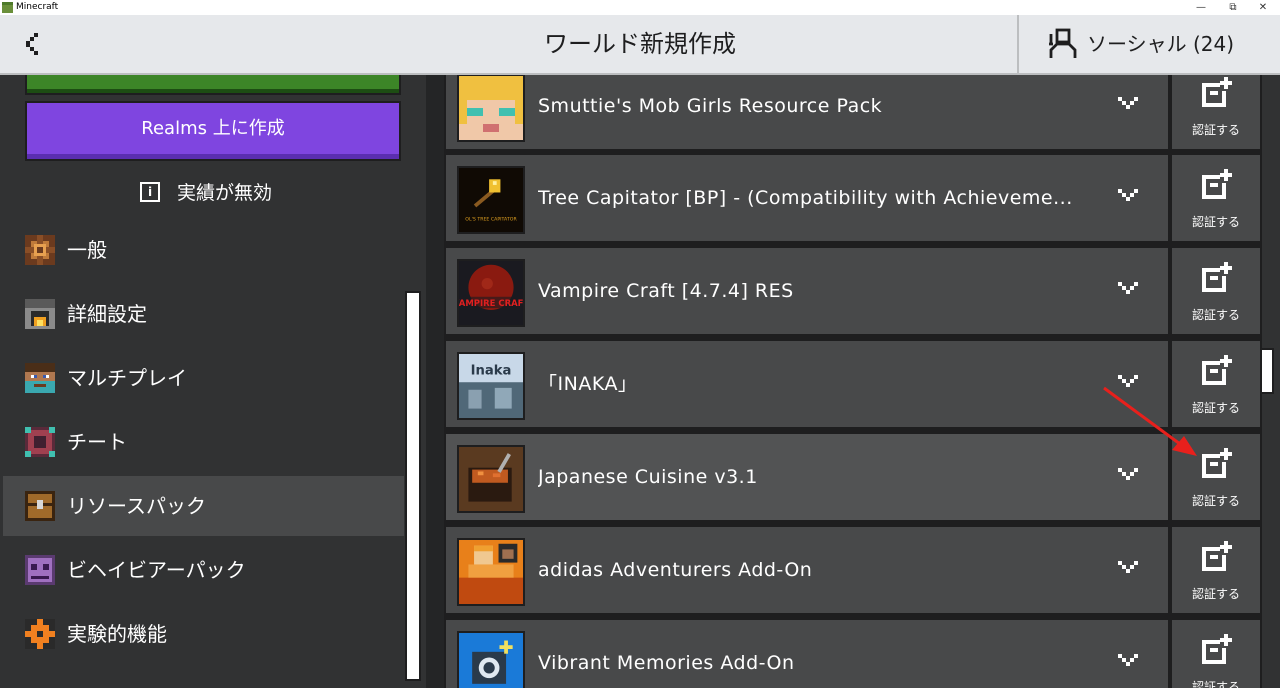 Image resolution: width=1280 pixels, height=688 pixels. What do you see at coordinates (413, 486) in the screenshot?
I see `sidebar-scrollbar-thumb` at bounding box center [413, 486].